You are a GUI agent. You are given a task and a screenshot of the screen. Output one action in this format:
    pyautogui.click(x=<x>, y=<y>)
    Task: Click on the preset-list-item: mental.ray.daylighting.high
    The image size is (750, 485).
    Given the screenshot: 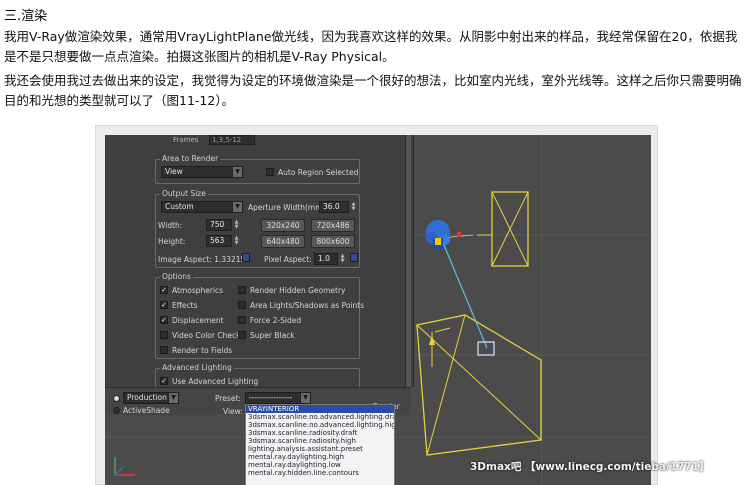 What is the action you would take?
    pyautogui.click(x=320, y=457)
    